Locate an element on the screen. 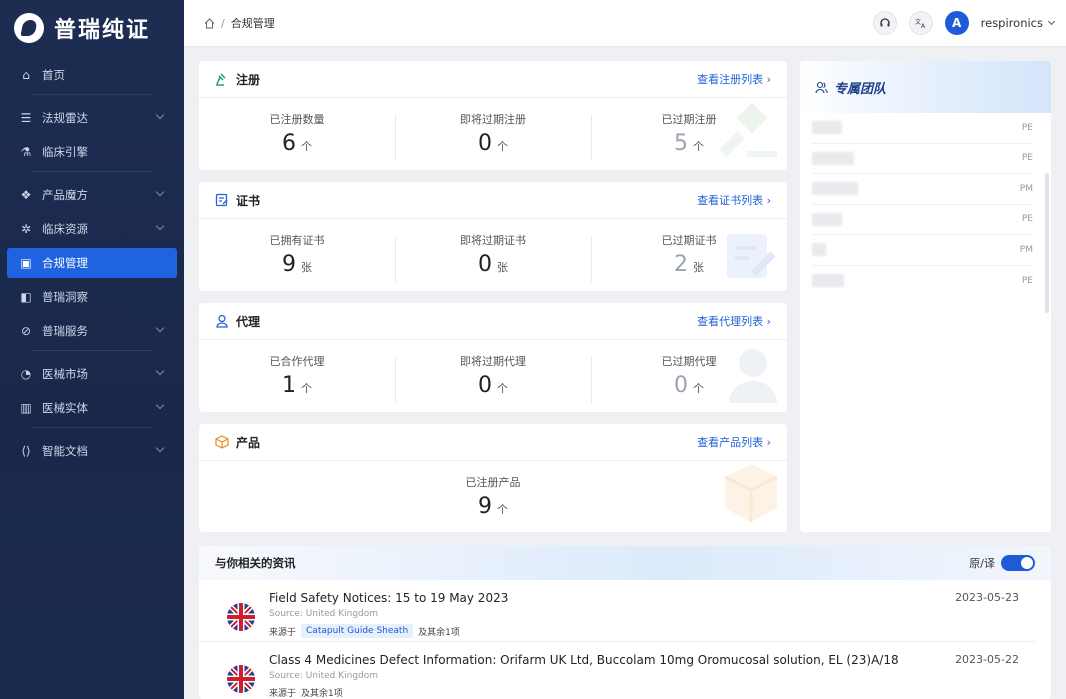 This screenshot has height=699, width=1066. box-watermark-icon is located at coordinates (751, 494).